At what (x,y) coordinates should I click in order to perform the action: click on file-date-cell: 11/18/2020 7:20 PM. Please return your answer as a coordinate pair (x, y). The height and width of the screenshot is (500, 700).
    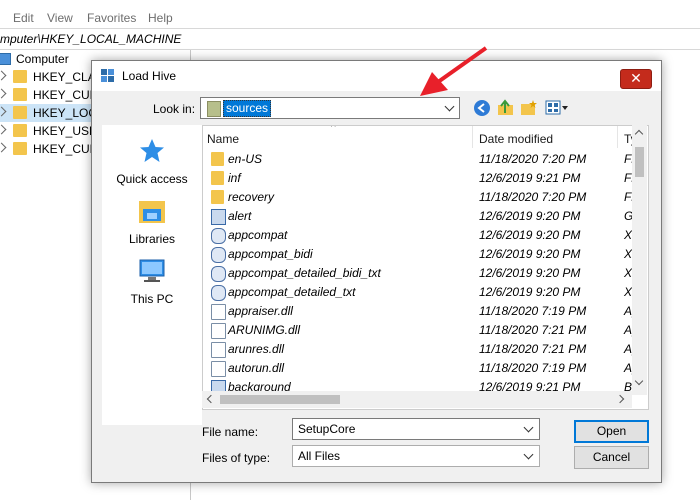
    Looking at the image, I should click on (533, 197).